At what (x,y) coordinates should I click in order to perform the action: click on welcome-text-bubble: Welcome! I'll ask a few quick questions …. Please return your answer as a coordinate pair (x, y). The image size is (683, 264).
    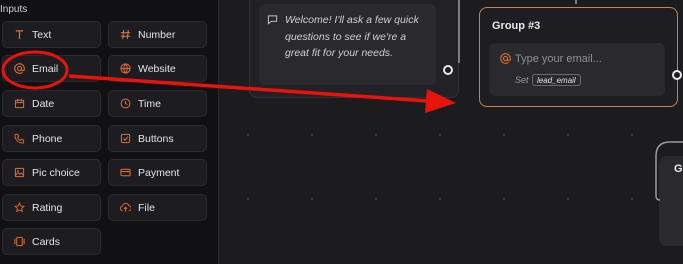
    Looking at the image, I should click on (347, 44).